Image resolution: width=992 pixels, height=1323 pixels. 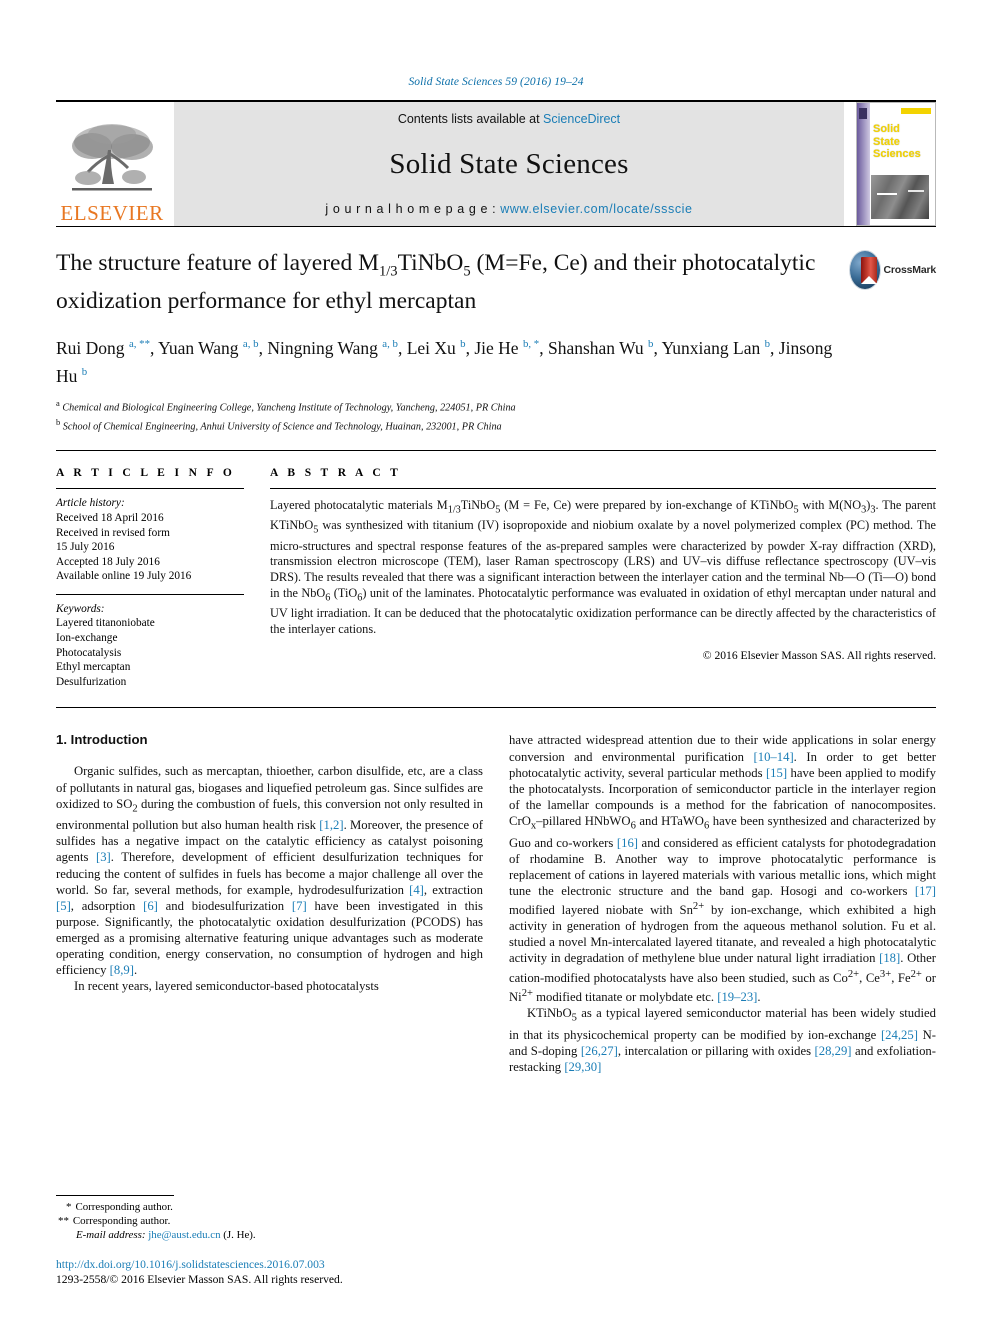 What do you see at coordinates (105, 623) in the screenshot?
I see `keyword-item: Layered titanoniobate` at bounding box center [105, 623].